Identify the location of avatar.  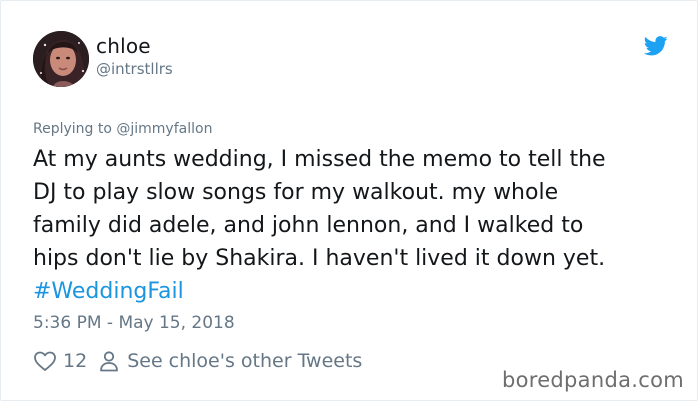
(61, 59).